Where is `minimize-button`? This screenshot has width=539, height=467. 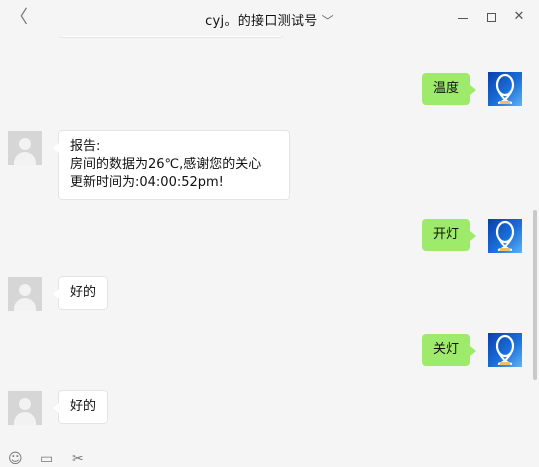 minimize-button is located at coordinates (463, 17).